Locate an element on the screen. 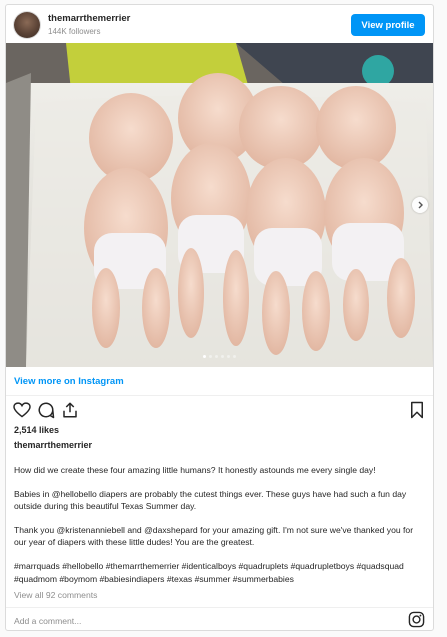 This screenshot has height=637, width=447. comment-input is located at coordinates (204, 621).